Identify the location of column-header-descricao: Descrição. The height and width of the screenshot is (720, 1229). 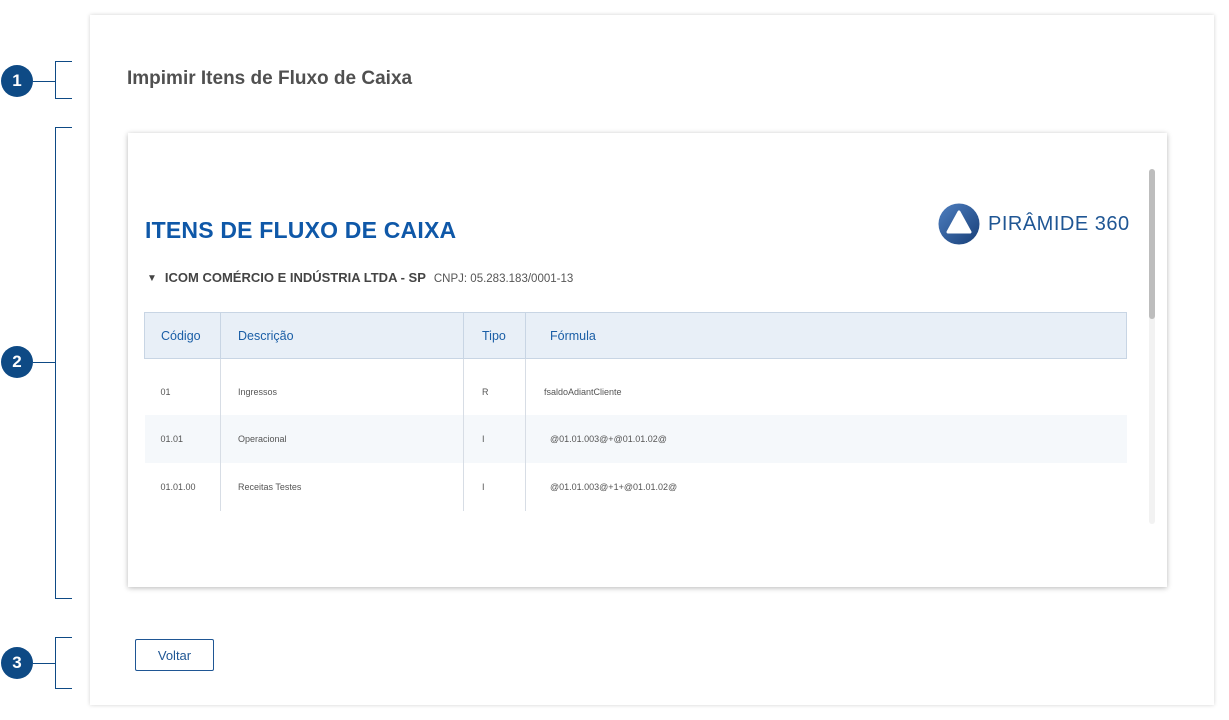
(342, 335).